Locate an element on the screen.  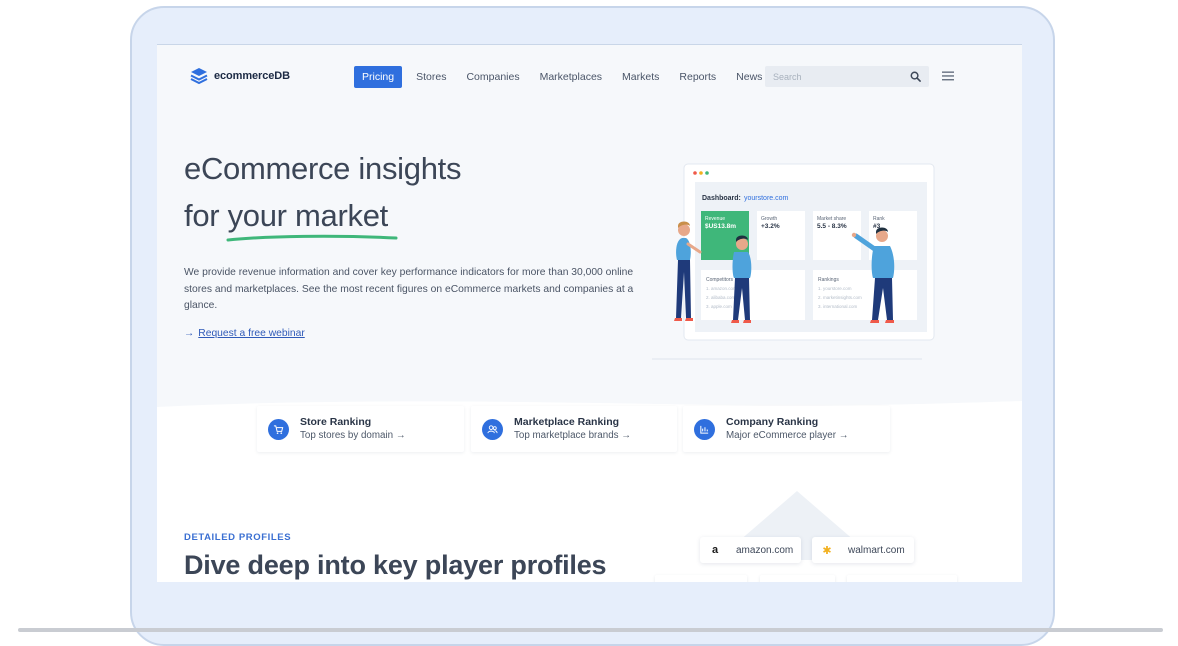
section-kicker: DETAILED PROFILES is located at coordinates (238, 537).